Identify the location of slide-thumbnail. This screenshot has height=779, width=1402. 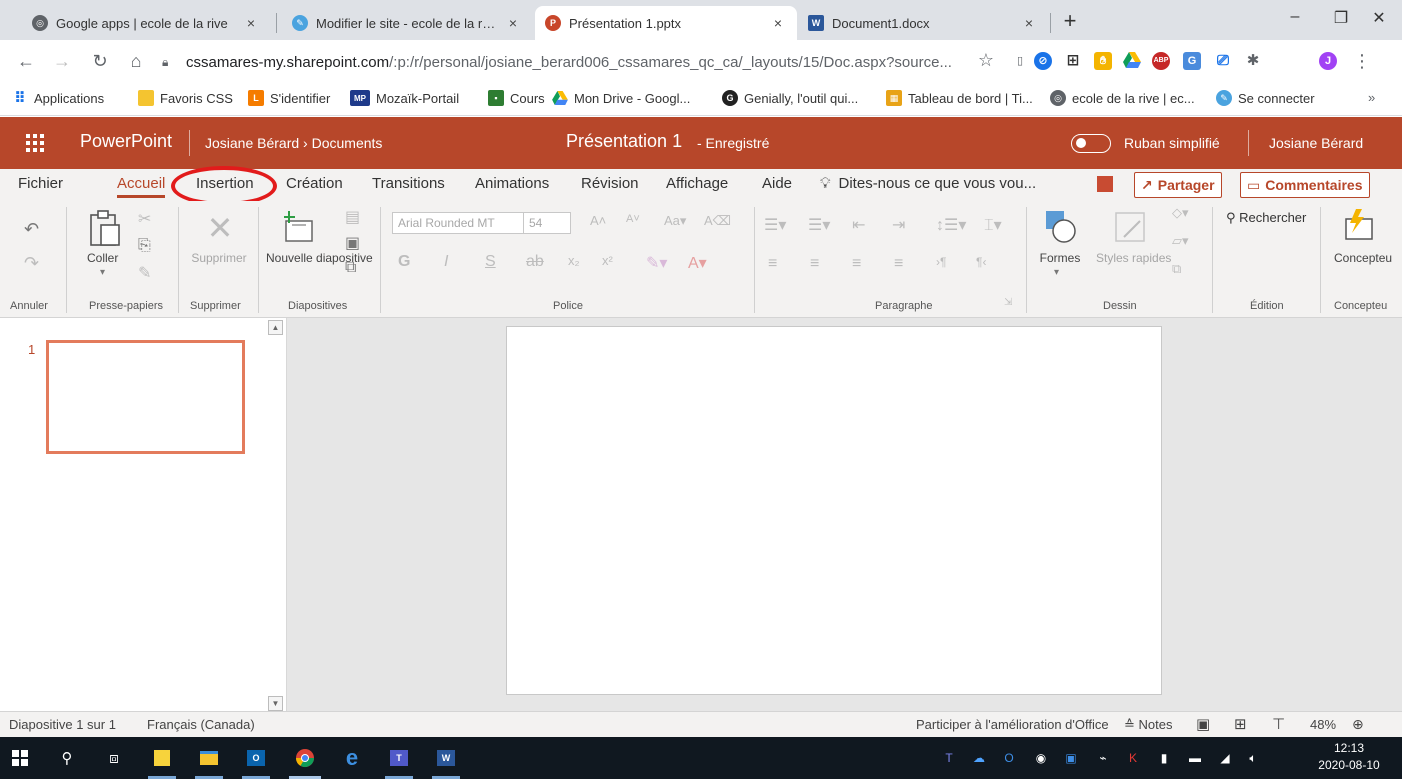
(145, 397).